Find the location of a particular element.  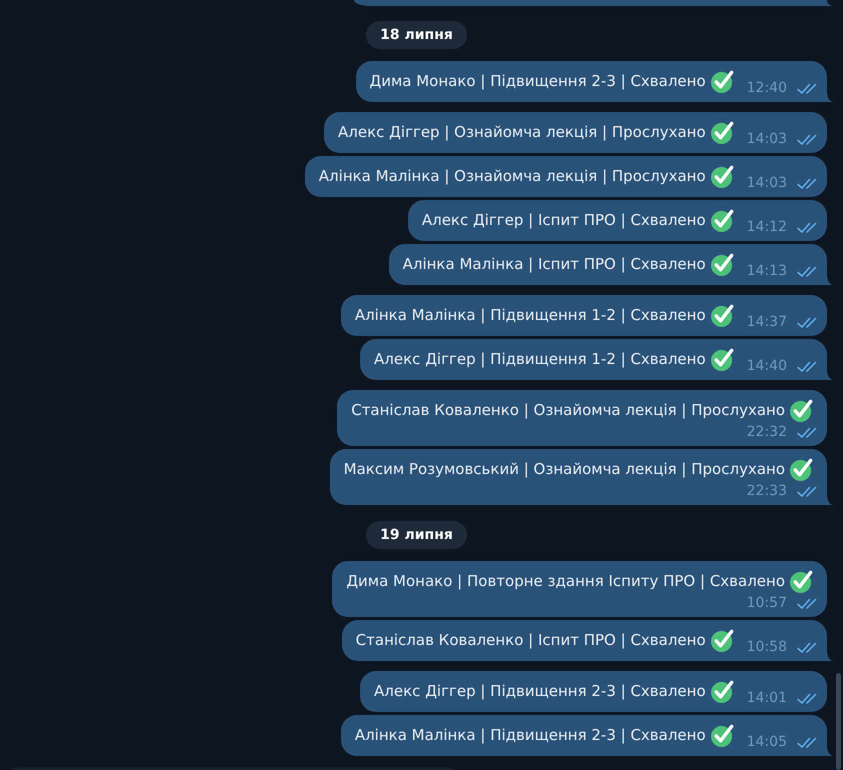

message-text: Алінка Малінка | Підвищення 2-3 | Схвалено is located at coordinates (530, 735).